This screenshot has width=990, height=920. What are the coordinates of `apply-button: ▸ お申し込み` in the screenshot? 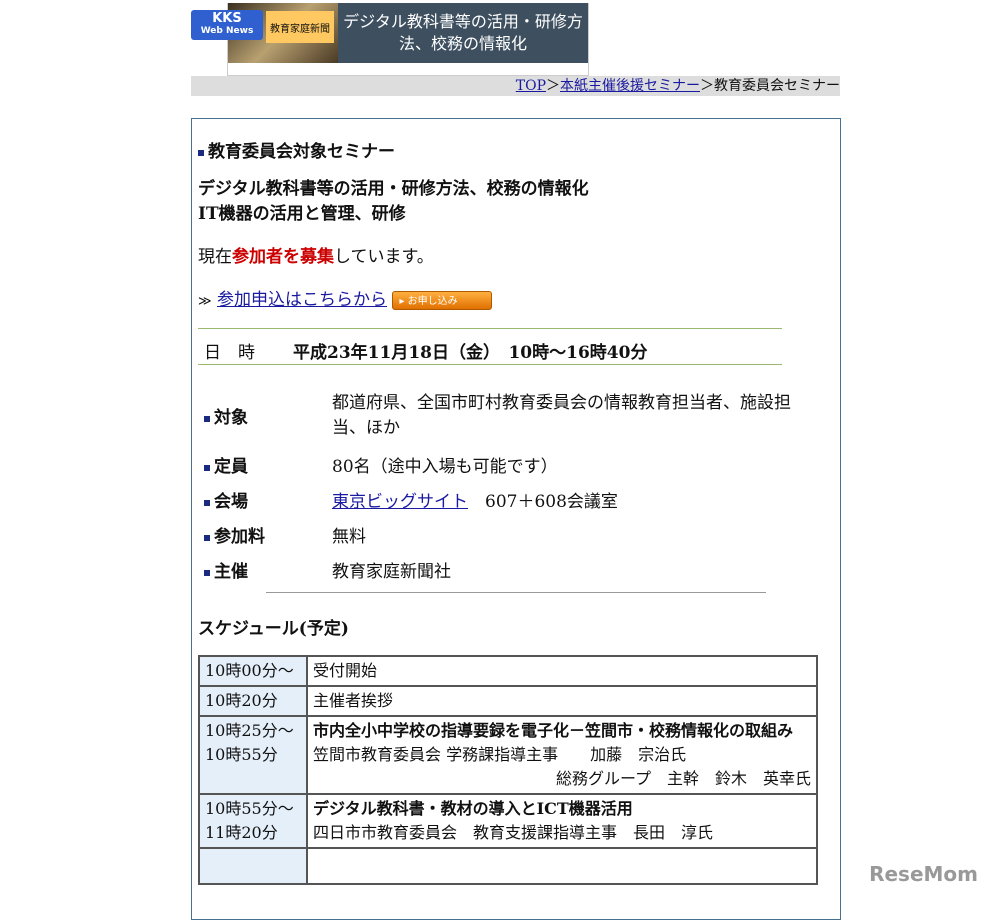 It's located at (442, 300).